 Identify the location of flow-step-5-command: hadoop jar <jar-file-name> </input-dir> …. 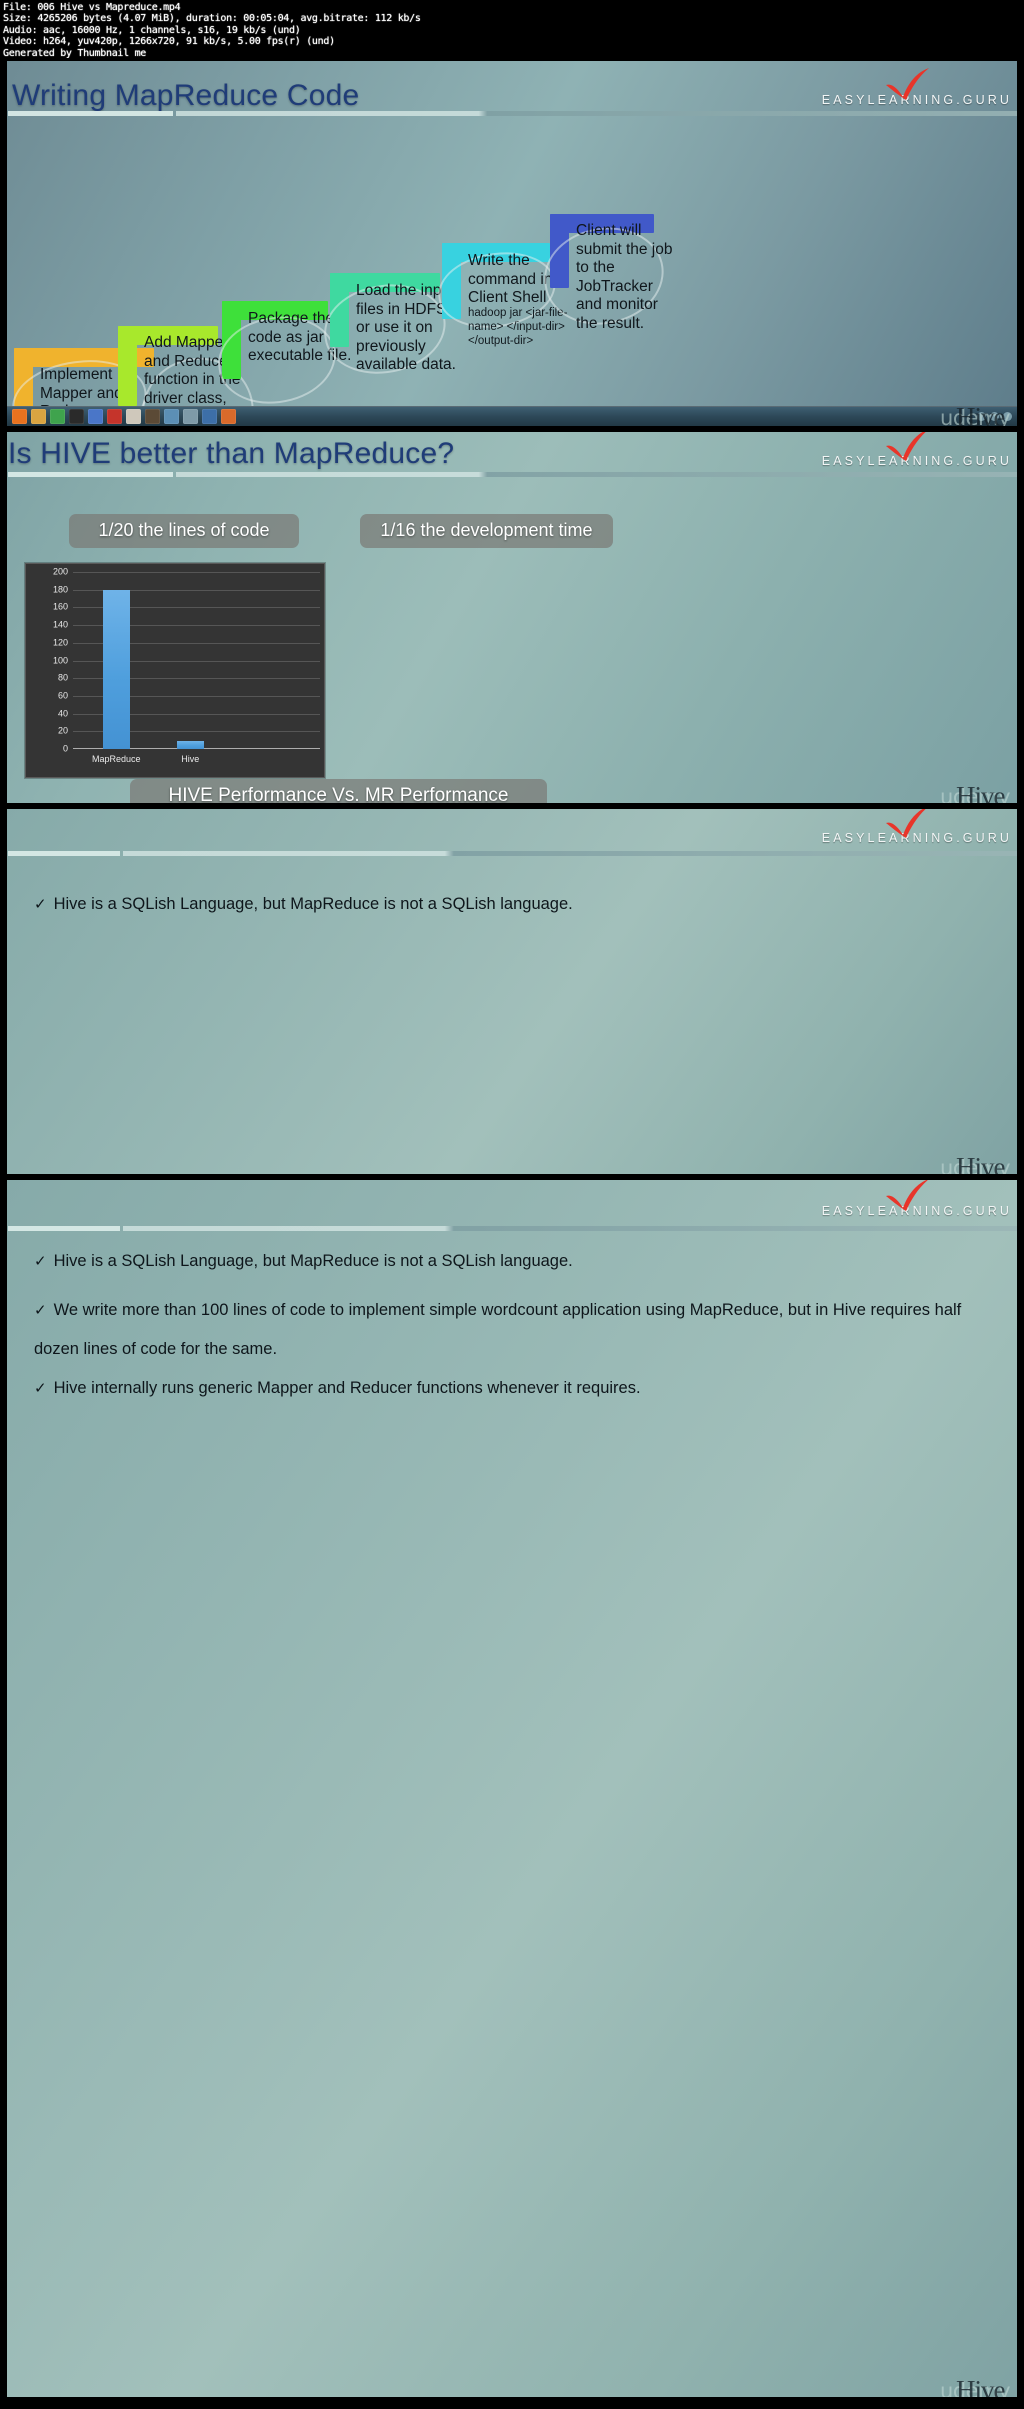
(518, 327).